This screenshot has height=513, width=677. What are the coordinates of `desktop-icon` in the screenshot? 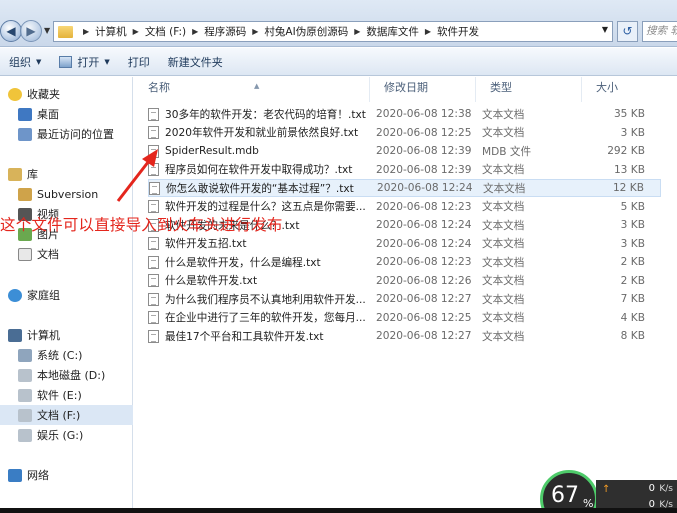 It's located at (25, 114).